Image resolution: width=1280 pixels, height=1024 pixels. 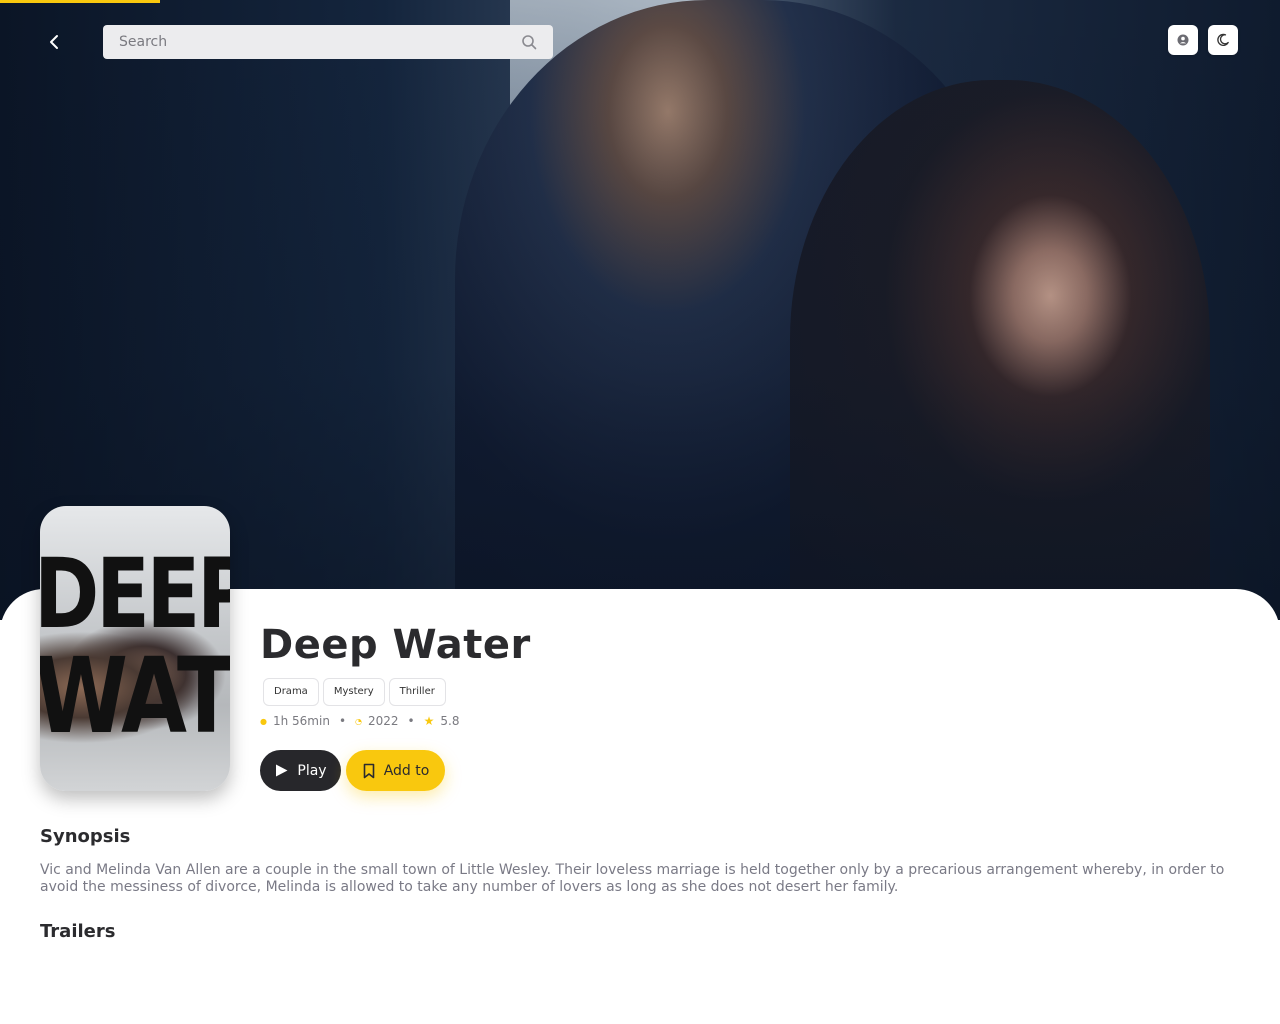 What do you see at coordinates (85, 836) in the screenshot?
I see `synopsis-heading: Synopsis` at bounding box center [85, 836].